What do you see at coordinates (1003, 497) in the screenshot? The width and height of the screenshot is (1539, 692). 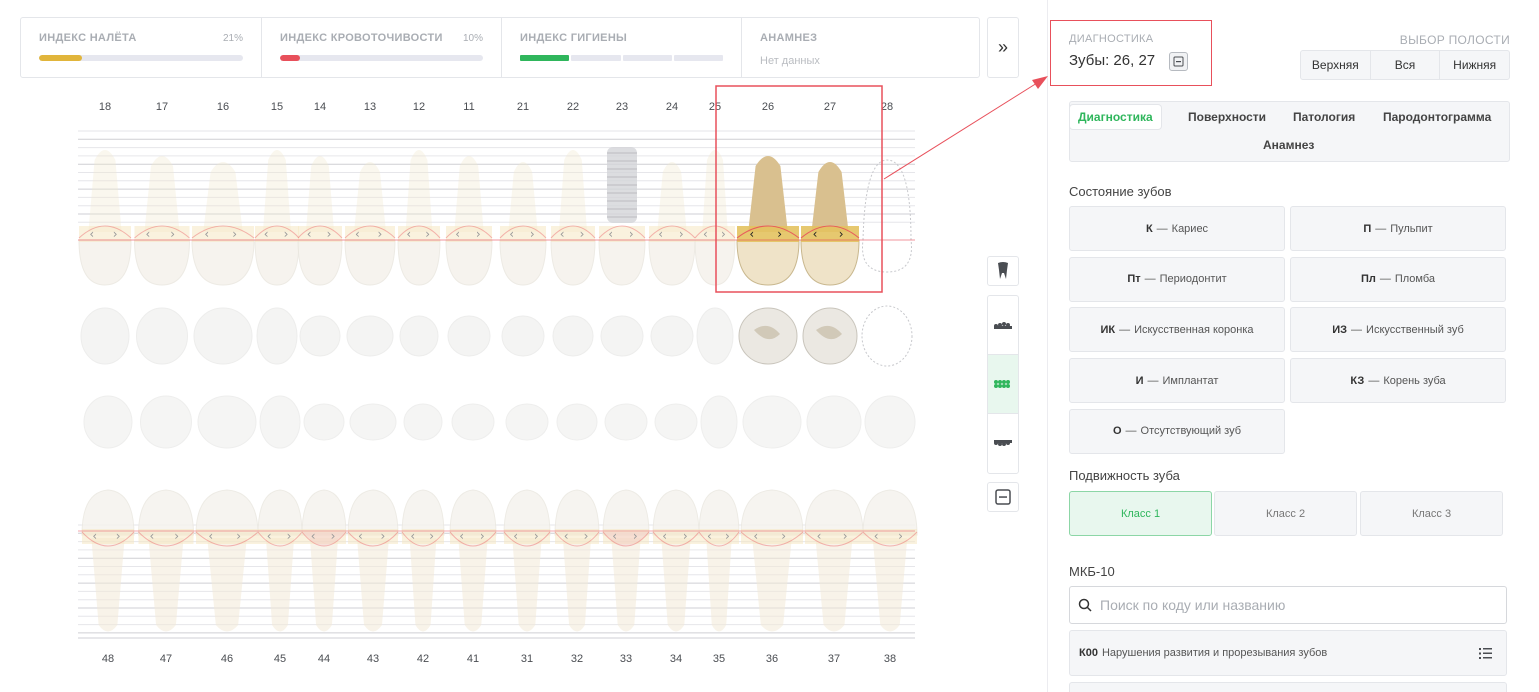 I see `collapse-view-button` at bounding box center [1003, 497].